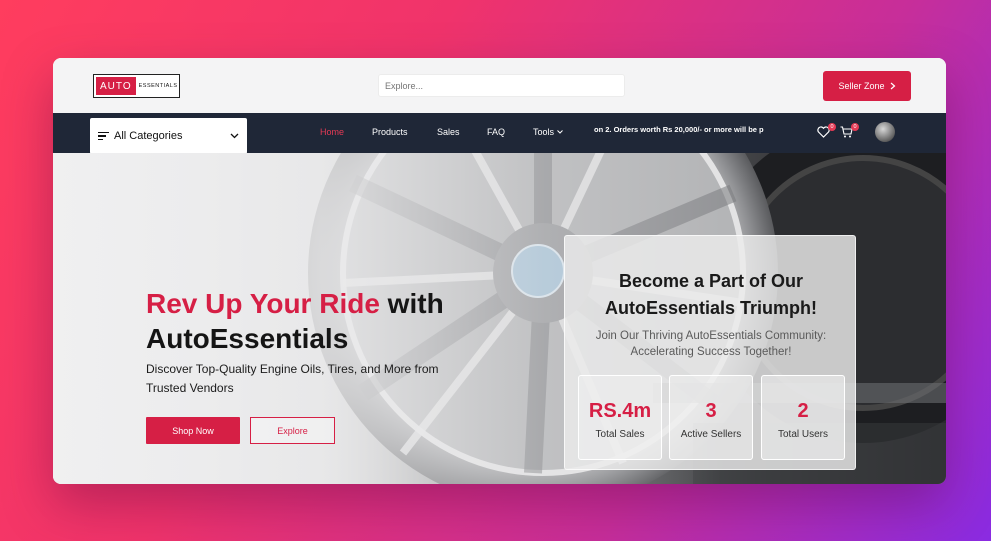 This screenshot has height=541, width=991. Describe the element at coordinates (103, 136) in the screenshot. I see `menu-lines-icon` at that location.